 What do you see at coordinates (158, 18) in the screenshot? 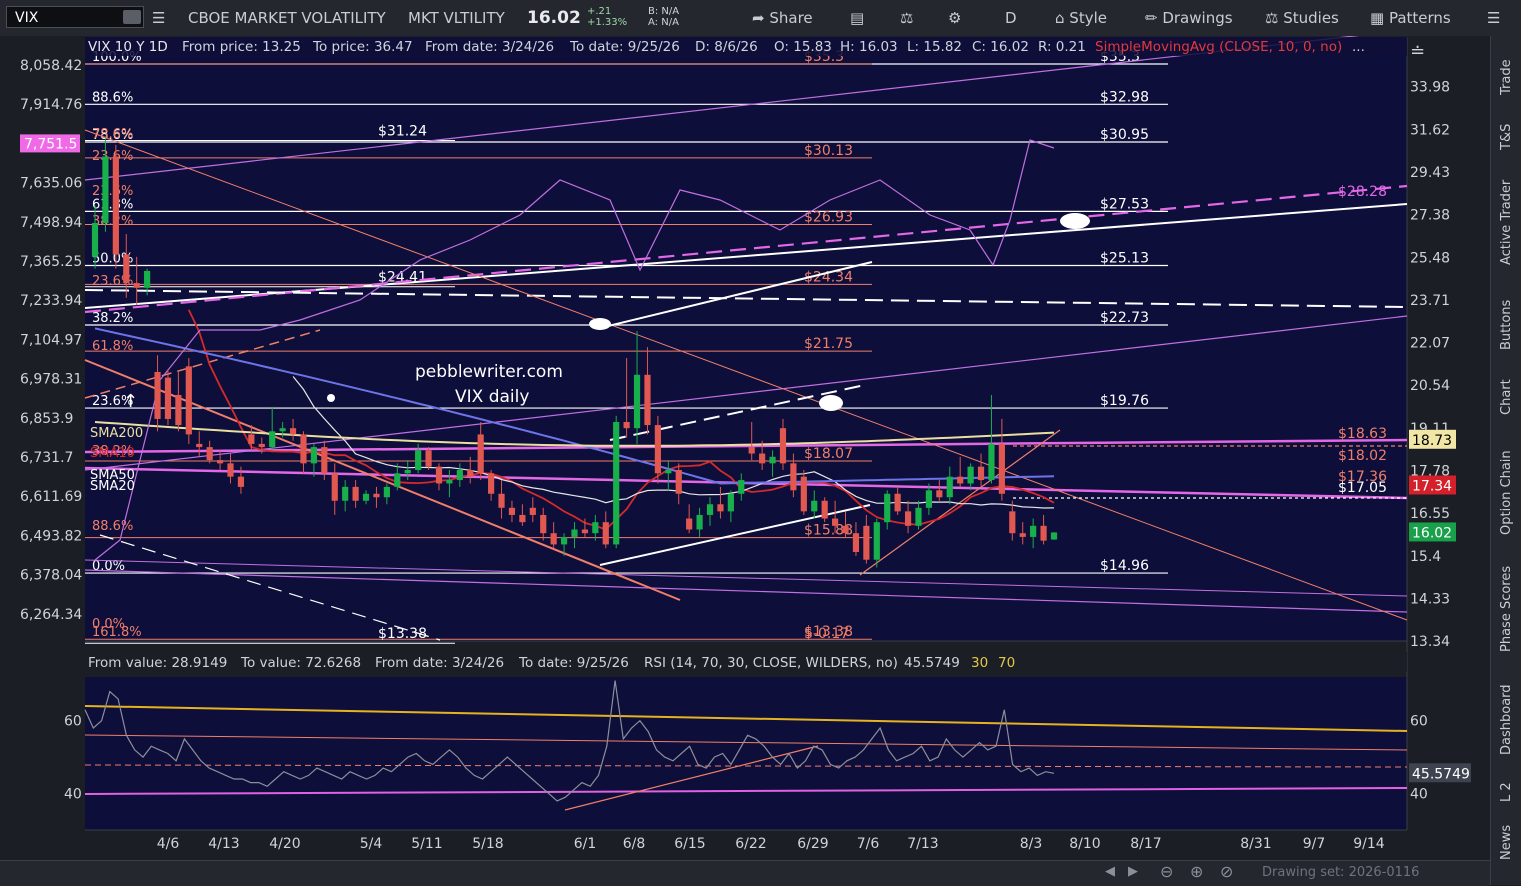
I see `link-icon: ☰` at bounding box center [158, 18].